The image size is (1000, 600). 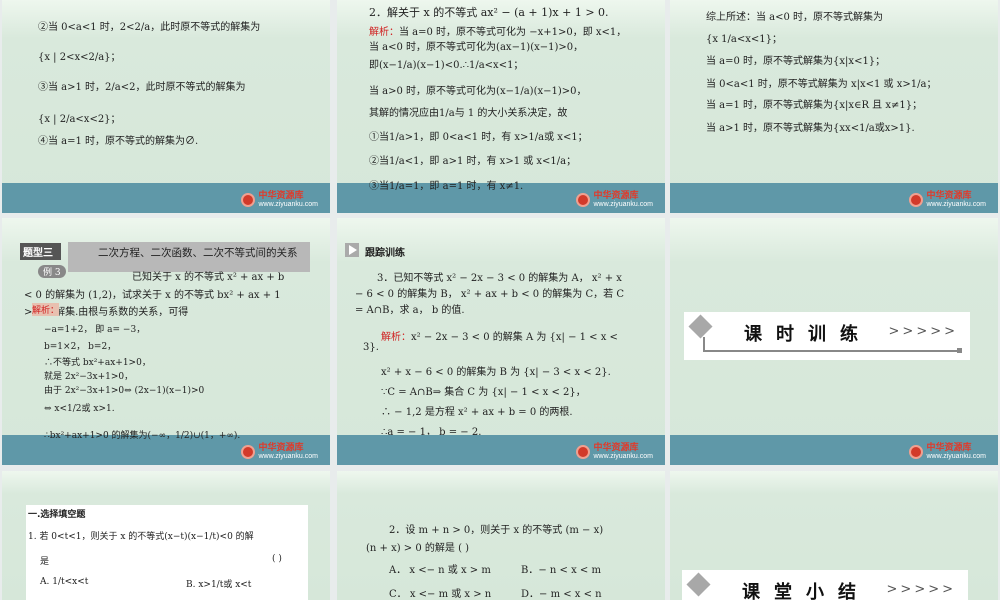 What do you see at coordinates (40, 251) in the screenshot?
I see `topic-tag: 题型三` at bounding box center [40, 251].